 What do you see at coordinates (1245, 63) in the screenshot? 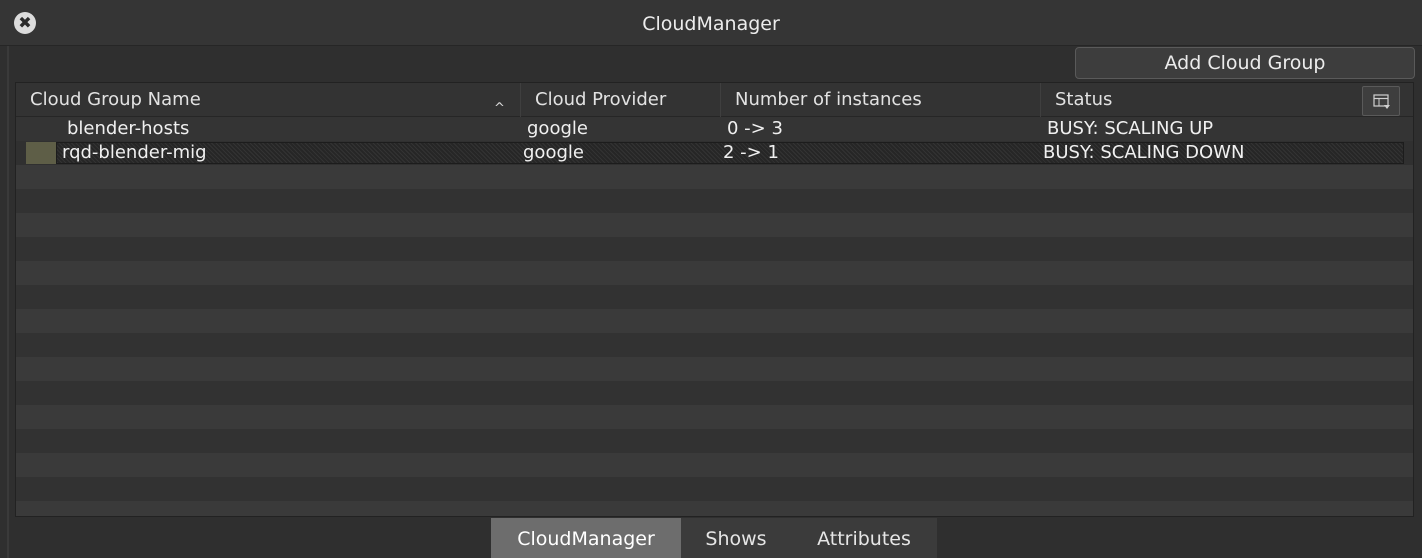
I see `add-cloud-group-button: Add Cloud Group` at bounding box center [1245, 63].